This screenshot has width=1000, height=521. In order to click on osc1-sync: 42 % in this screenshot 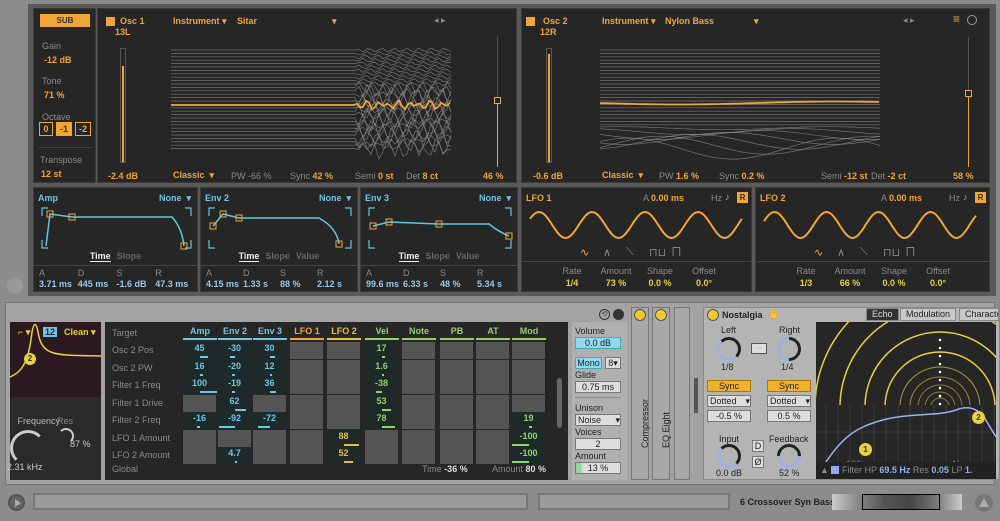, I will do `click(323, 176)`.